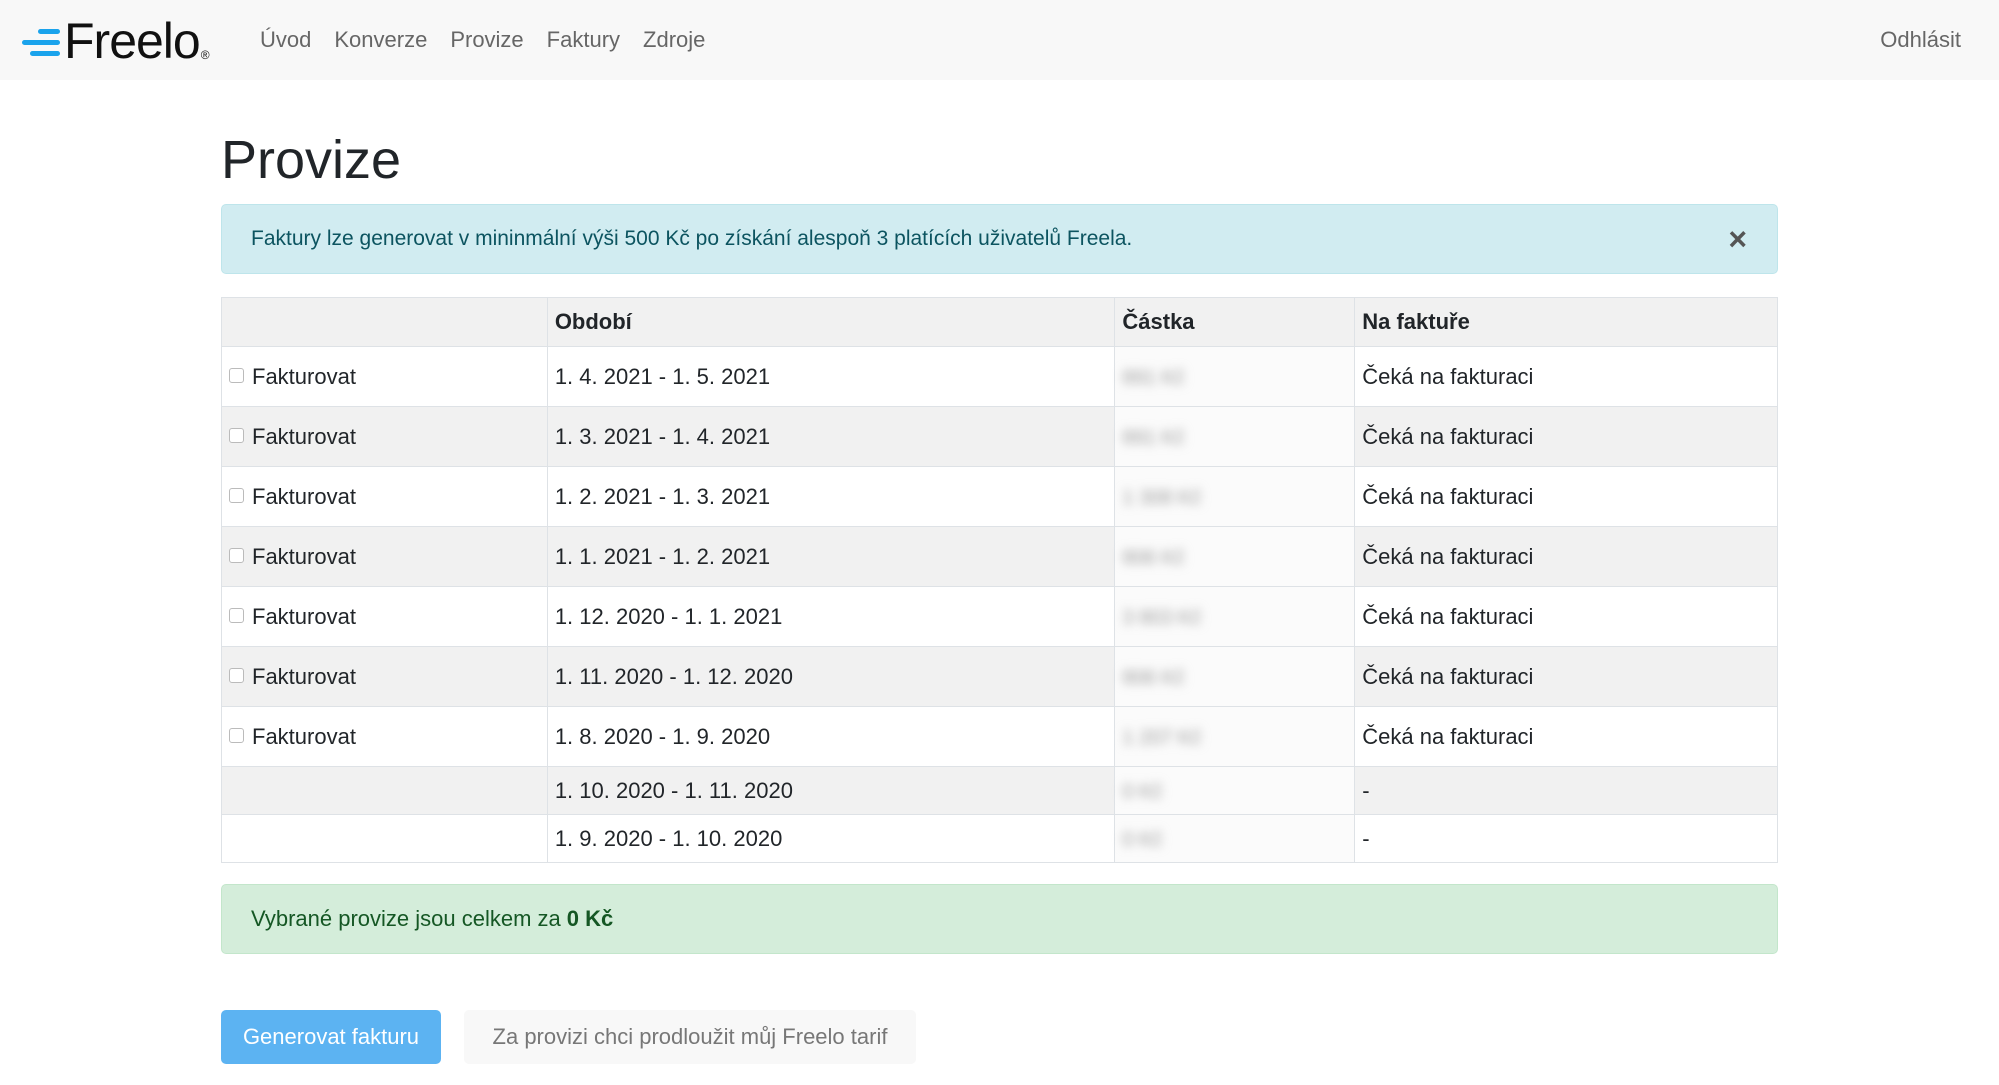 The width and height of the screenshot is (1999, 1085). Describe the element at coordinates (831, 436) in the screenshot. I see `period-cell: 1. 3. 2021 - 1. 4. 2021` at that location.